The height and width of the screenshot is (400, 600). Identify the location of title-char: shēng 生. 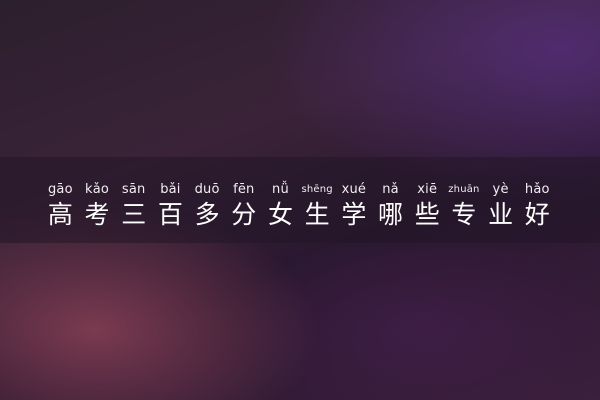
(317, 206).